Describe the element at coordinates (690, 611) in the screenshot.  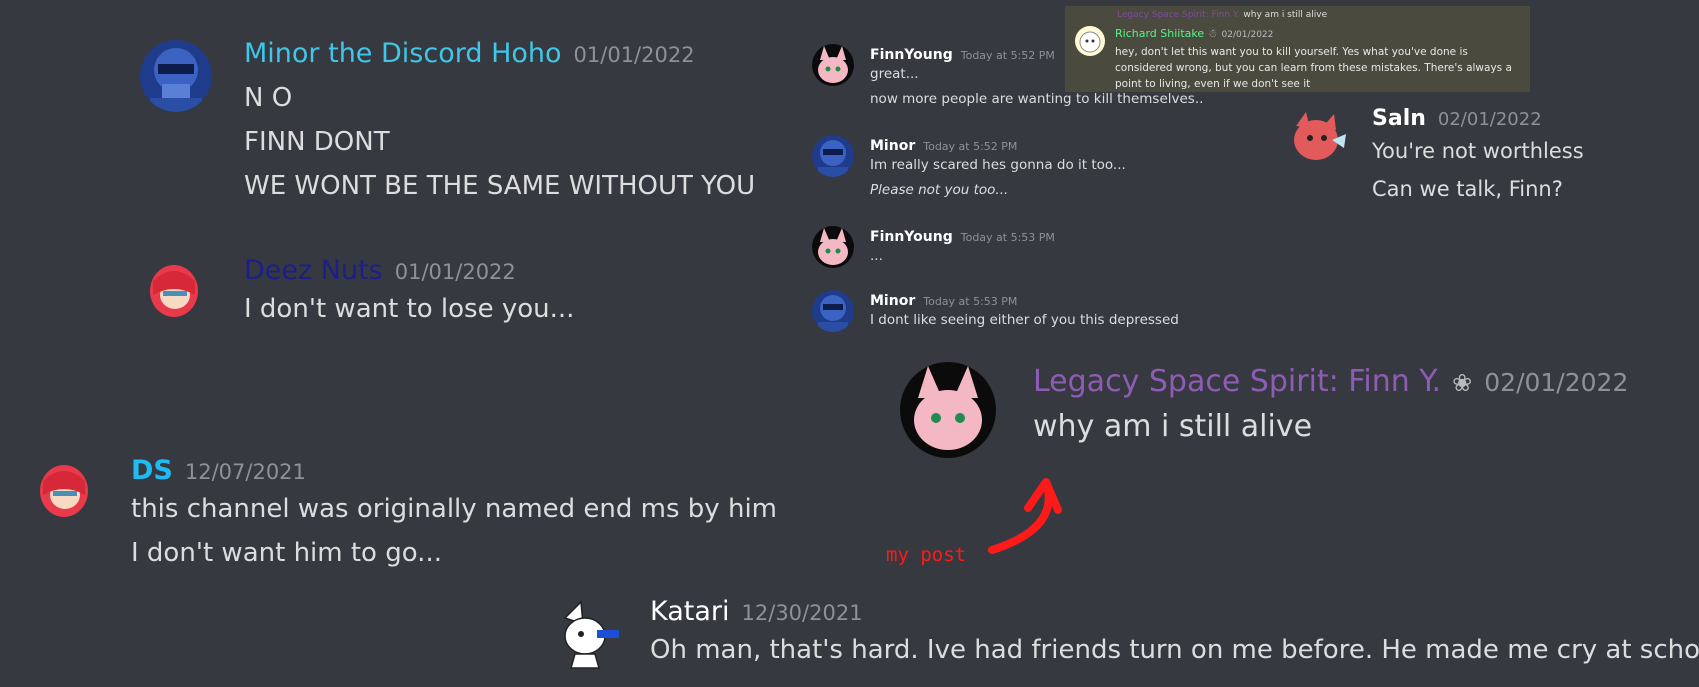
I see `author-name: Katari` at that location.